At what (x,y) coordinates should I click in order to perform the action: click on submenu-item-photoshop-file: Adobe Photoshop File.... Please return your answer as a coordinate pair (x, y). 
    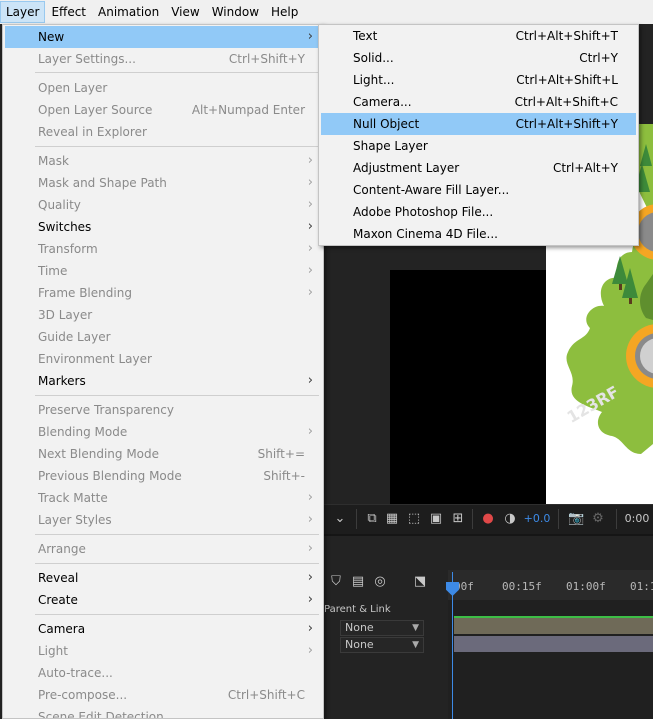
    Looking at the image, I should click on (478, 212).